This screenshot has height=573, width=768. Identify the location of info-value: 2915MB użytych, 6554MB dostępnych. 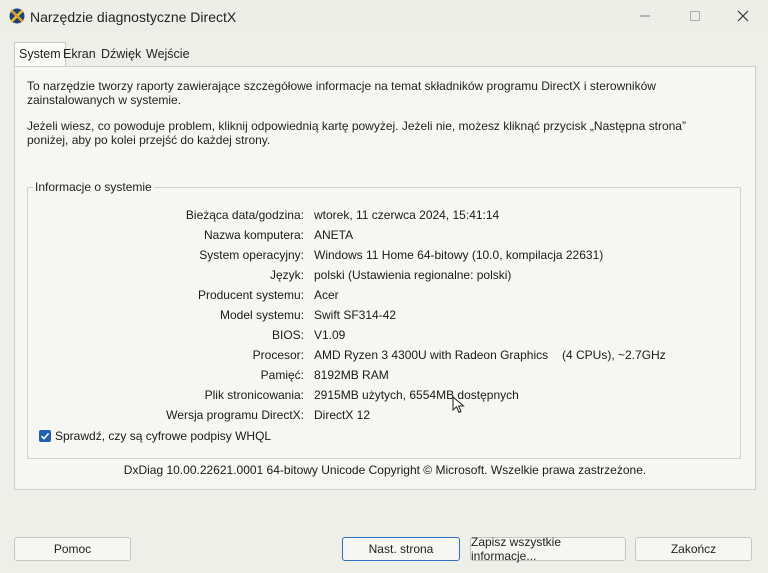
(416, 395).